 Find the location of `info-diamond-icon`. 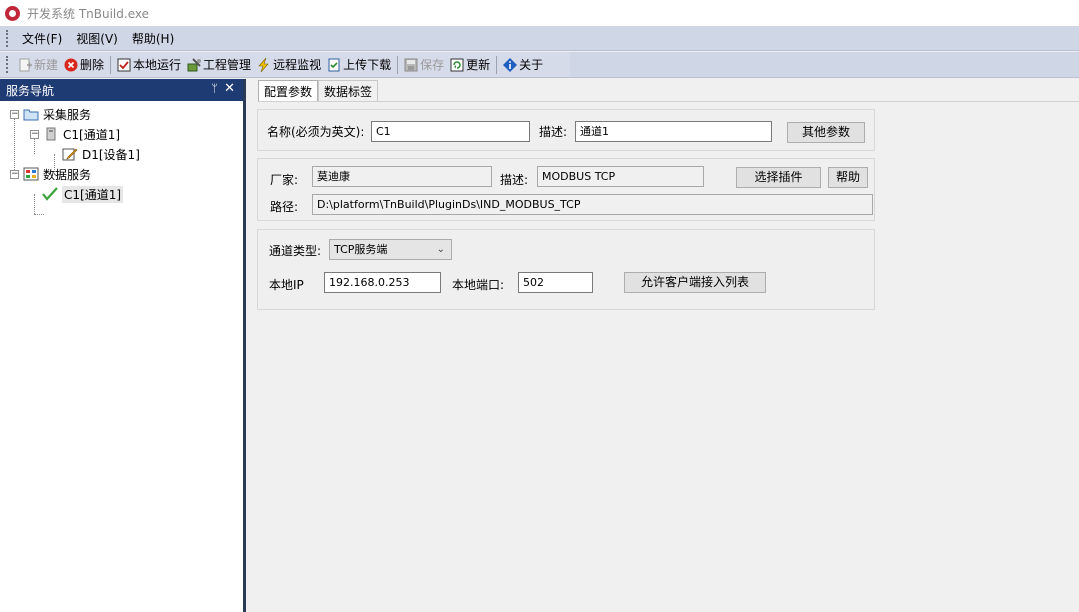

info-diamond-icon is located at coordinates (510, 64).